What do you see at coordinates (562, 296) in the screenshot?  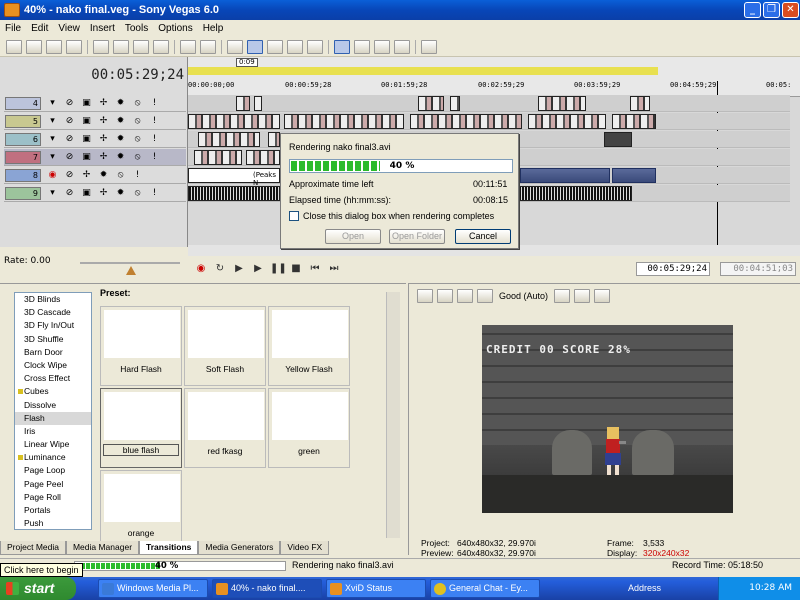 I see `overlays-icon` at bounding box center [562, 296].